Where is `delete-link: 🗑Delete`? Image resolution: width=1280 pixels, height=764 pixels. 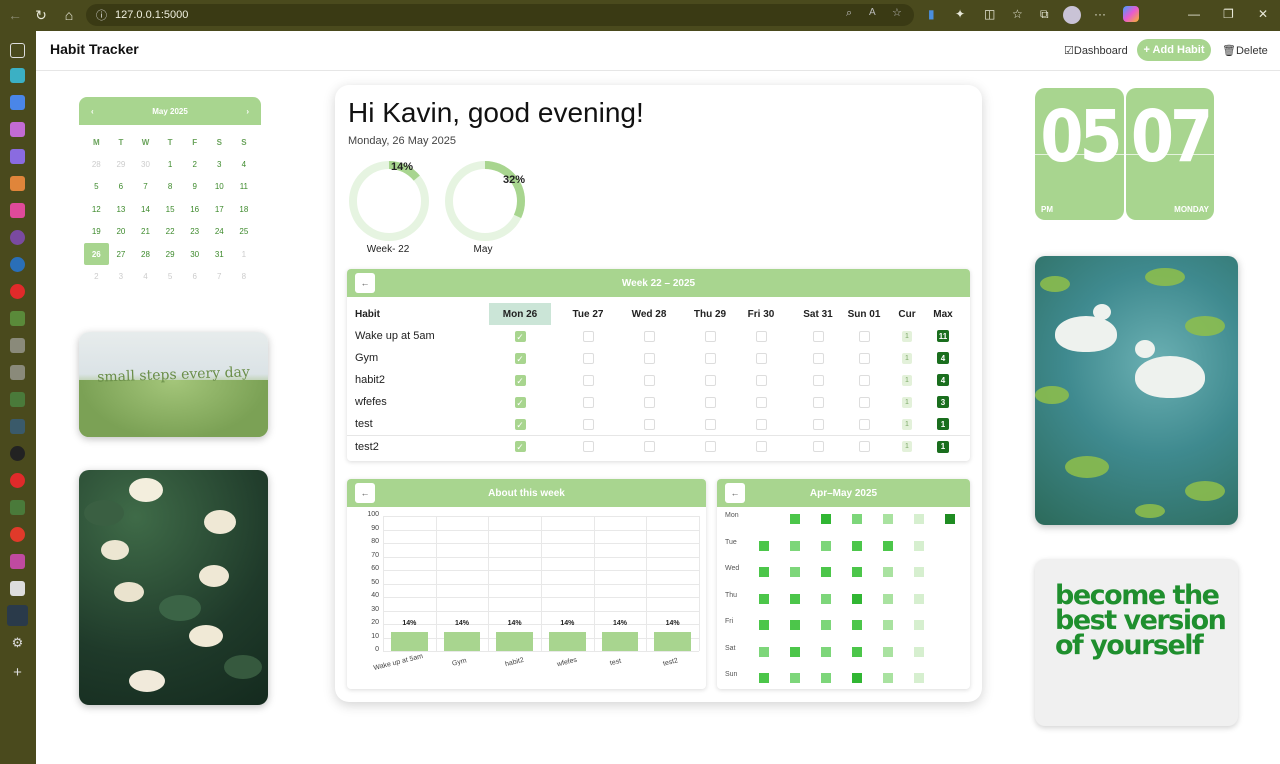
delete-link: 🗑Delete is located at coordinates (1245, 50).